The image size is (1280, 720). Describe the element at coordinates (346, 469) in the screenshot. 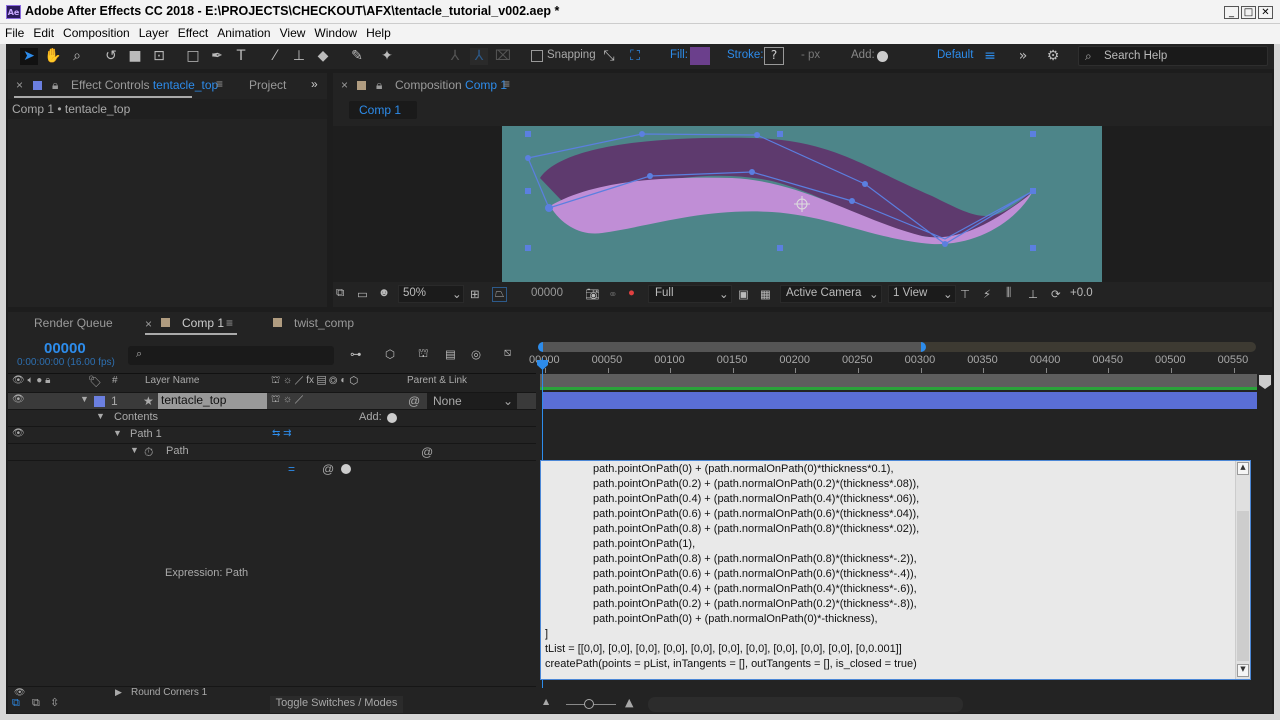

I see `expression-language-menu-icon` at that location.